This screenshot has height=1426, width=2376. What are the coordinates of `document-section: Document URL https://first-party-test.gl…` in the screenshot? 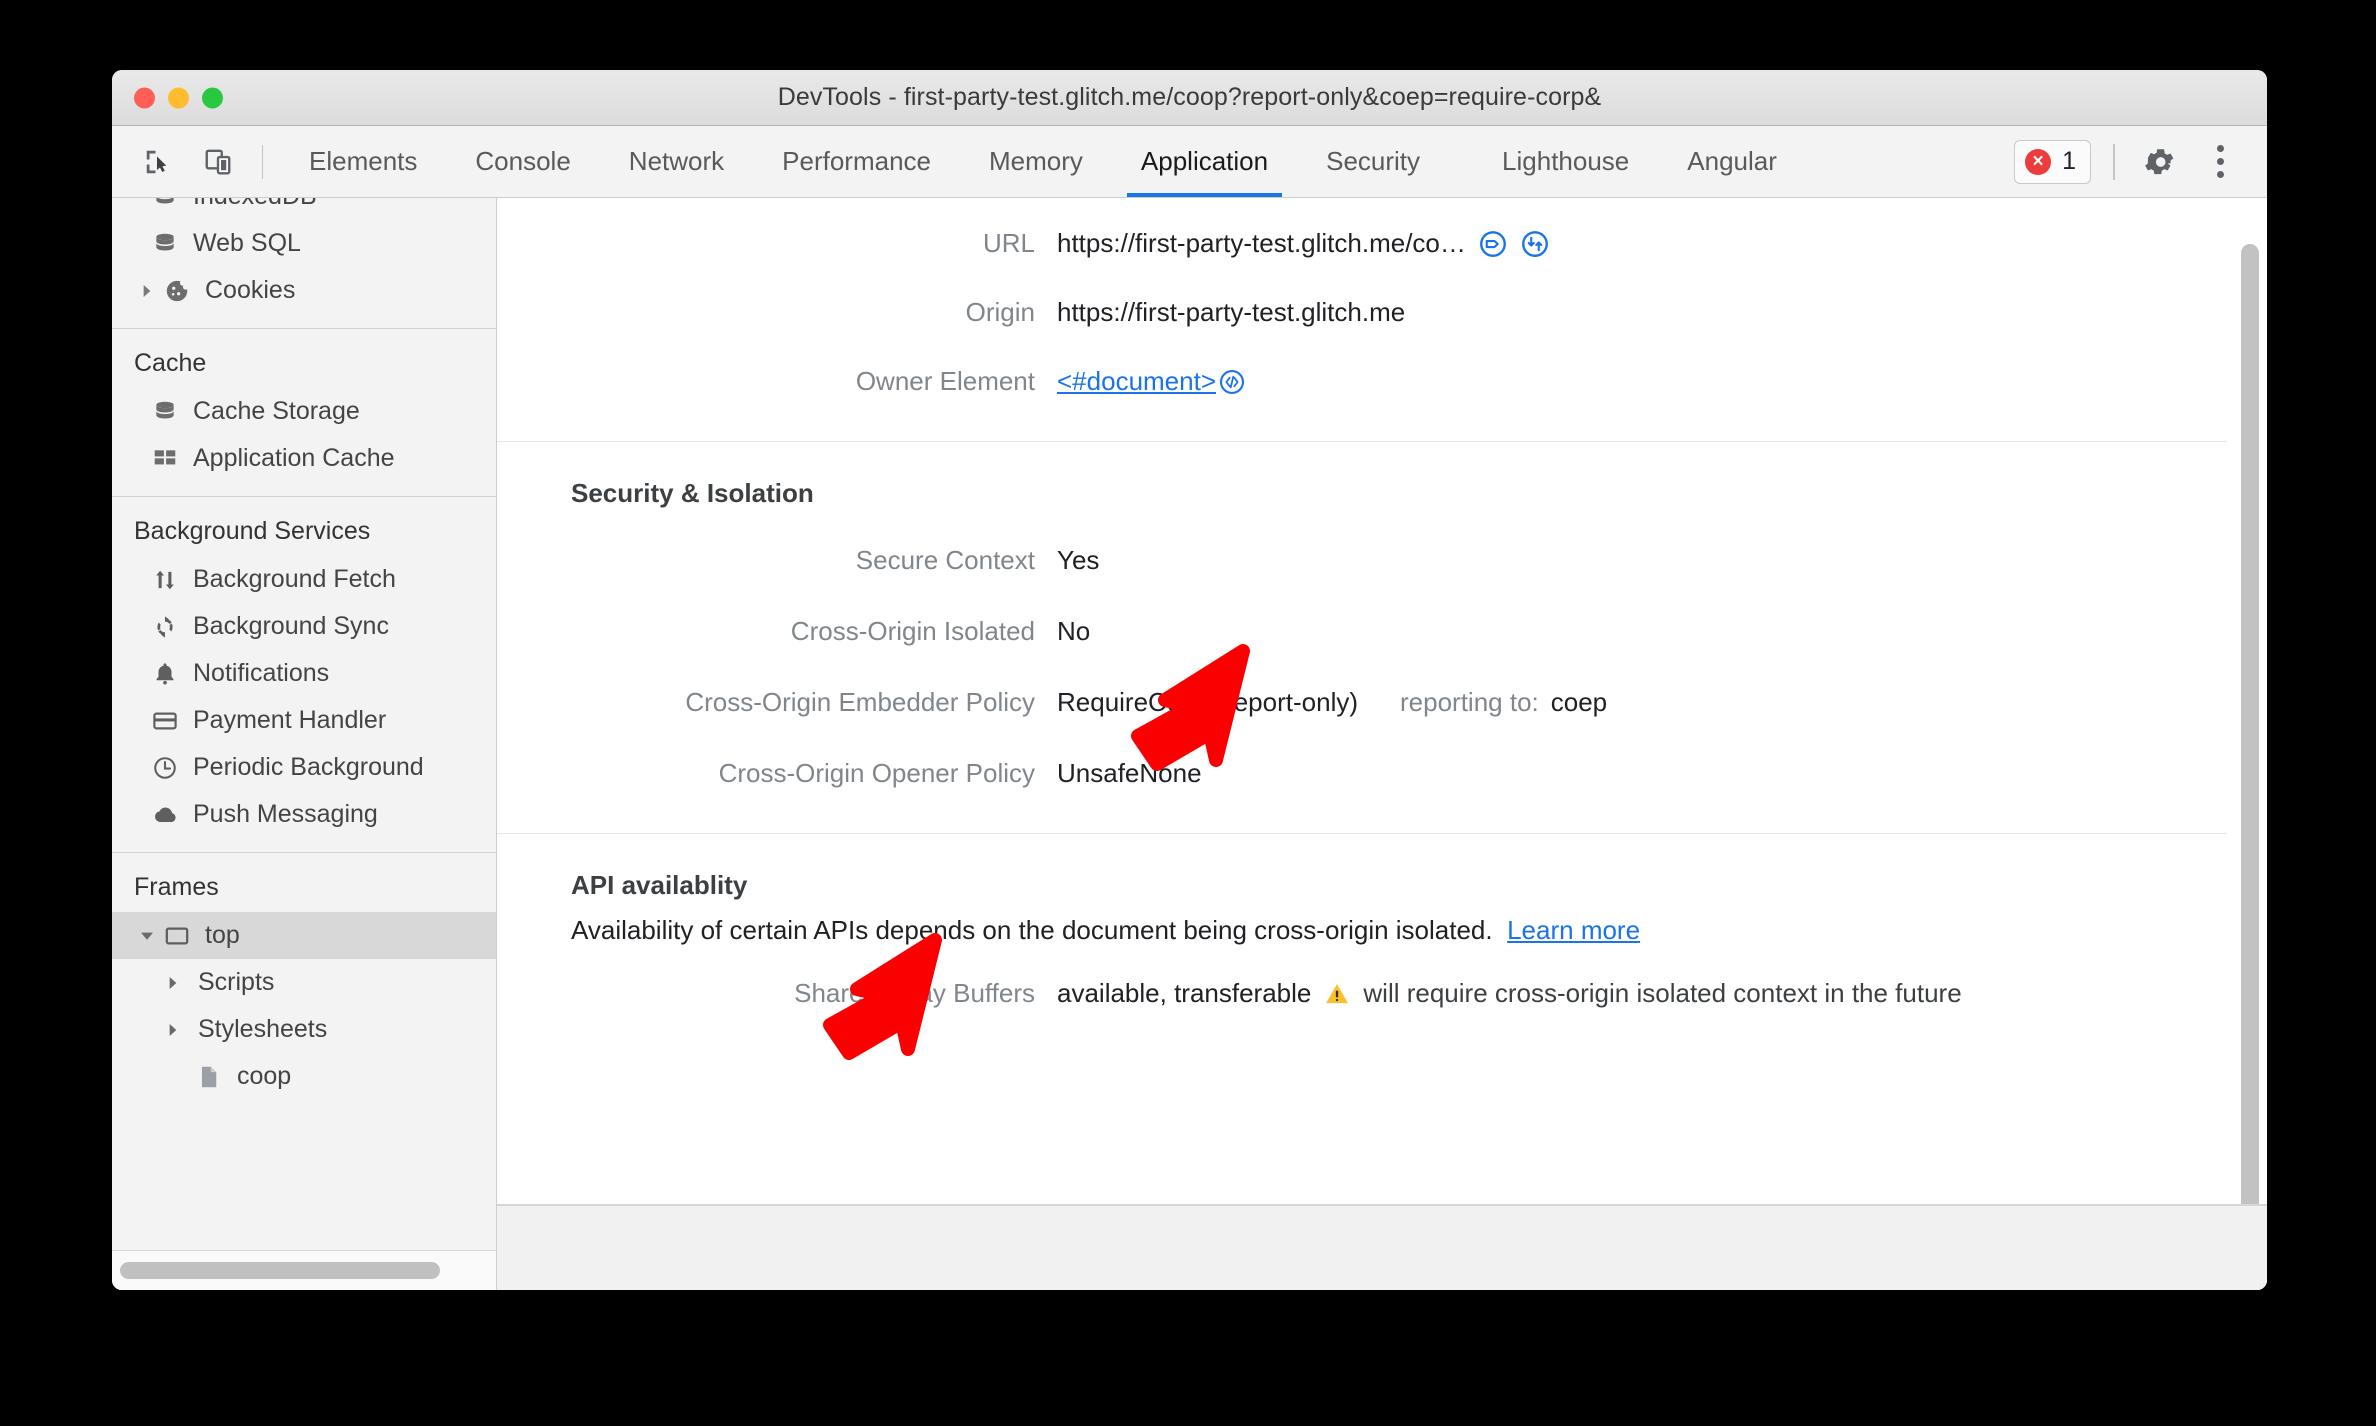 It's located at (1362, 319).